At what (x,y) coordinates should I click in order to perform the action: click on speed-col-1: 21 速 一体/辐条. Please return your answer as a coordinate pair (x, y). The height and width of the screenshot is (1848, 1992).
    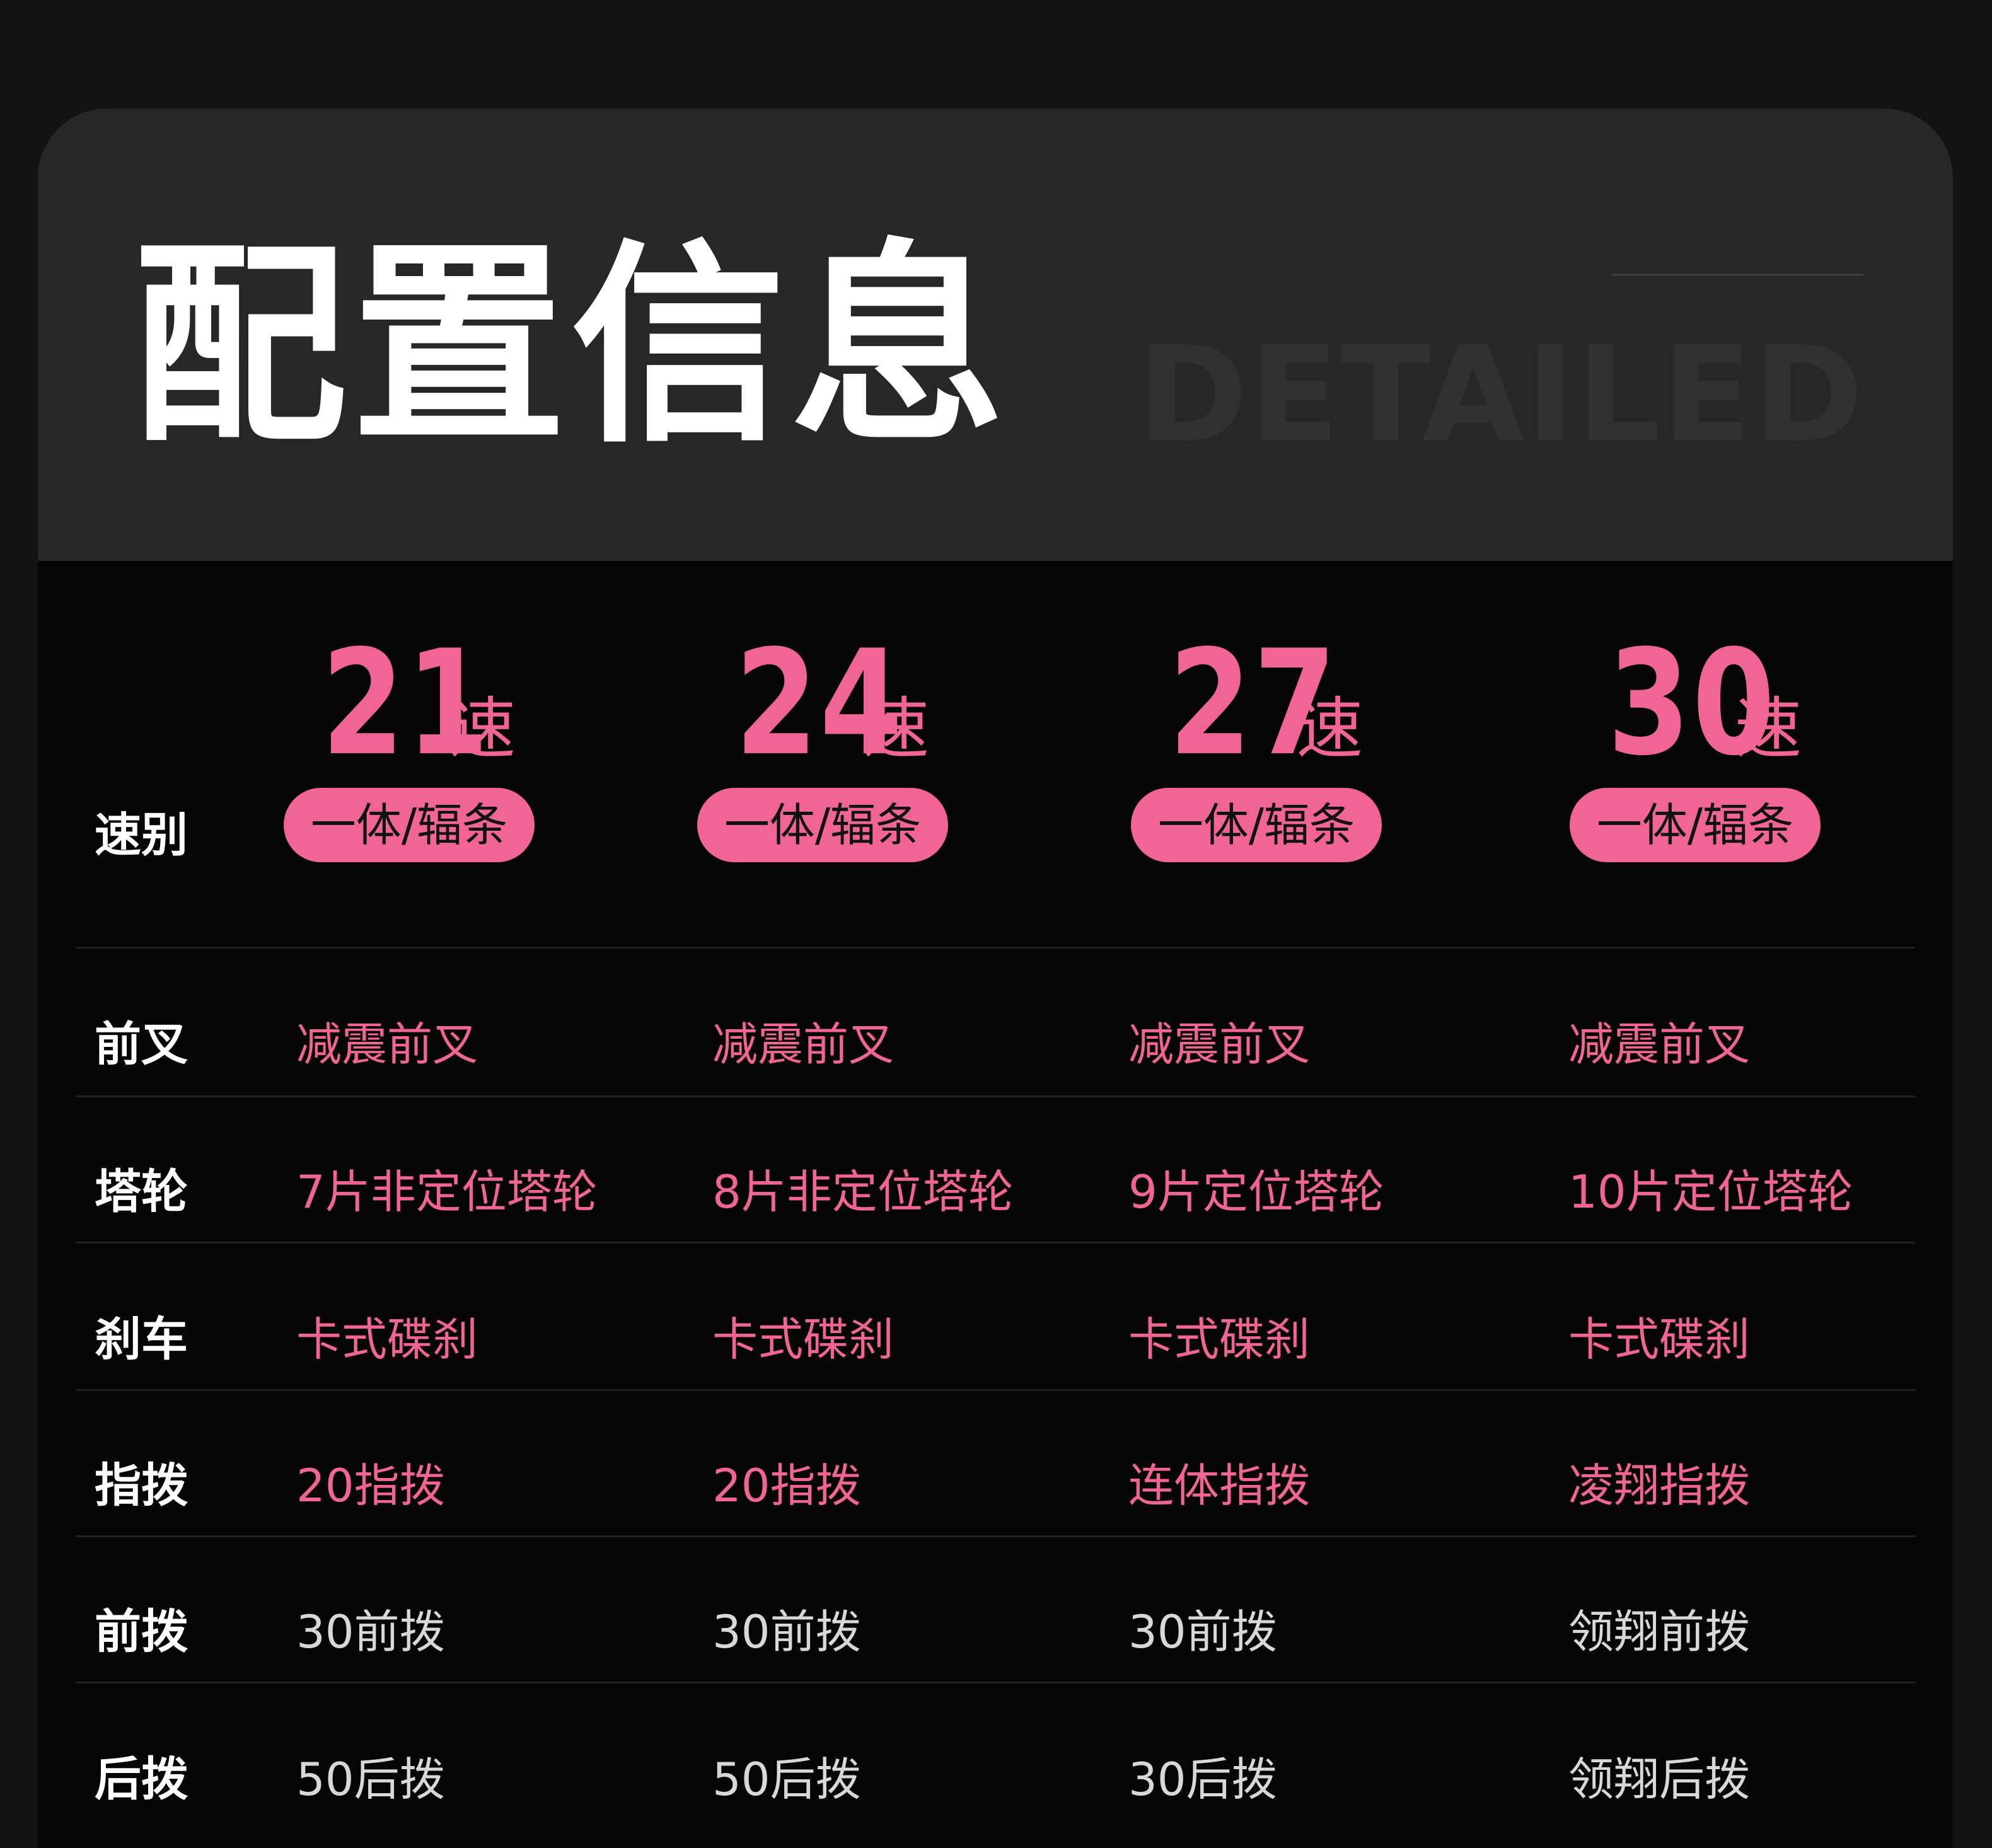
    Looking at the image, I should click on (441, 745).